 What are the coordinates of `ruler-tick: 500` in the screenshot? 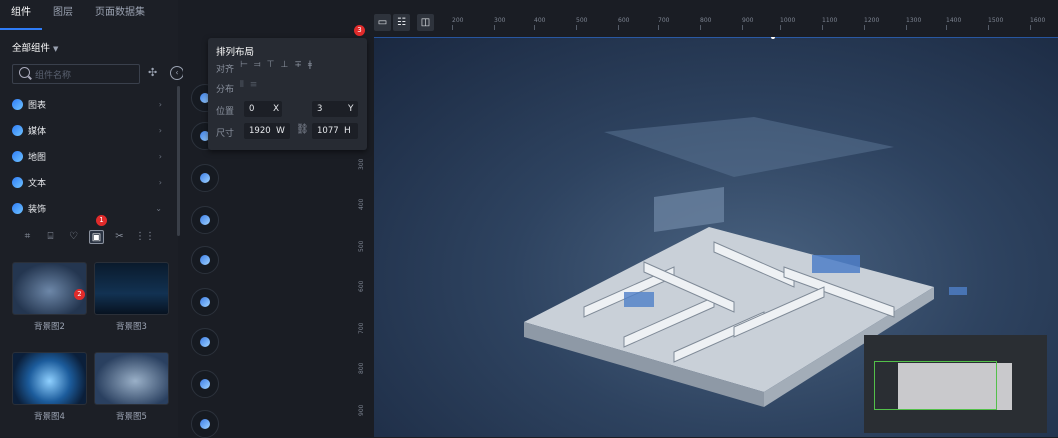 It's located at (582, 23).